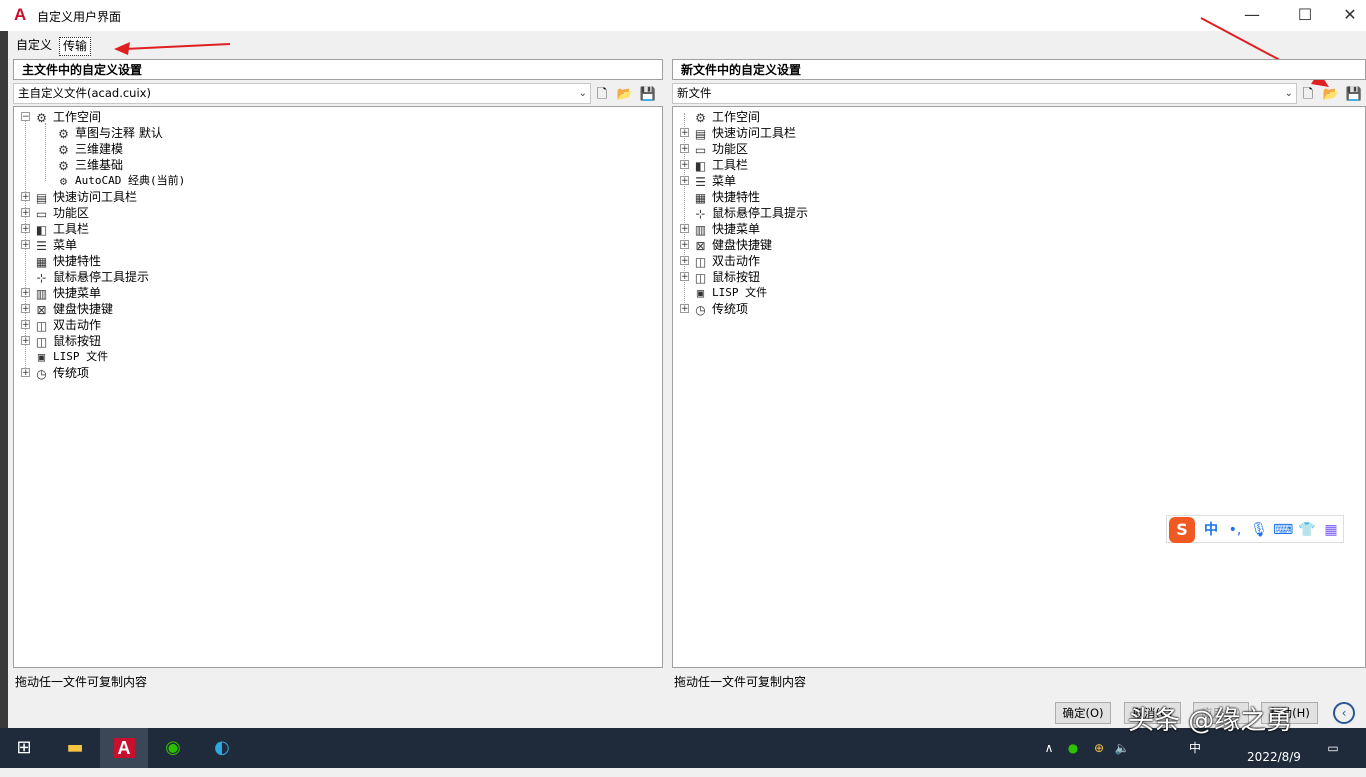 This screenshot has height=777, width=1366. I want to click on autocad-logo-icon: A, so click(20, 14).